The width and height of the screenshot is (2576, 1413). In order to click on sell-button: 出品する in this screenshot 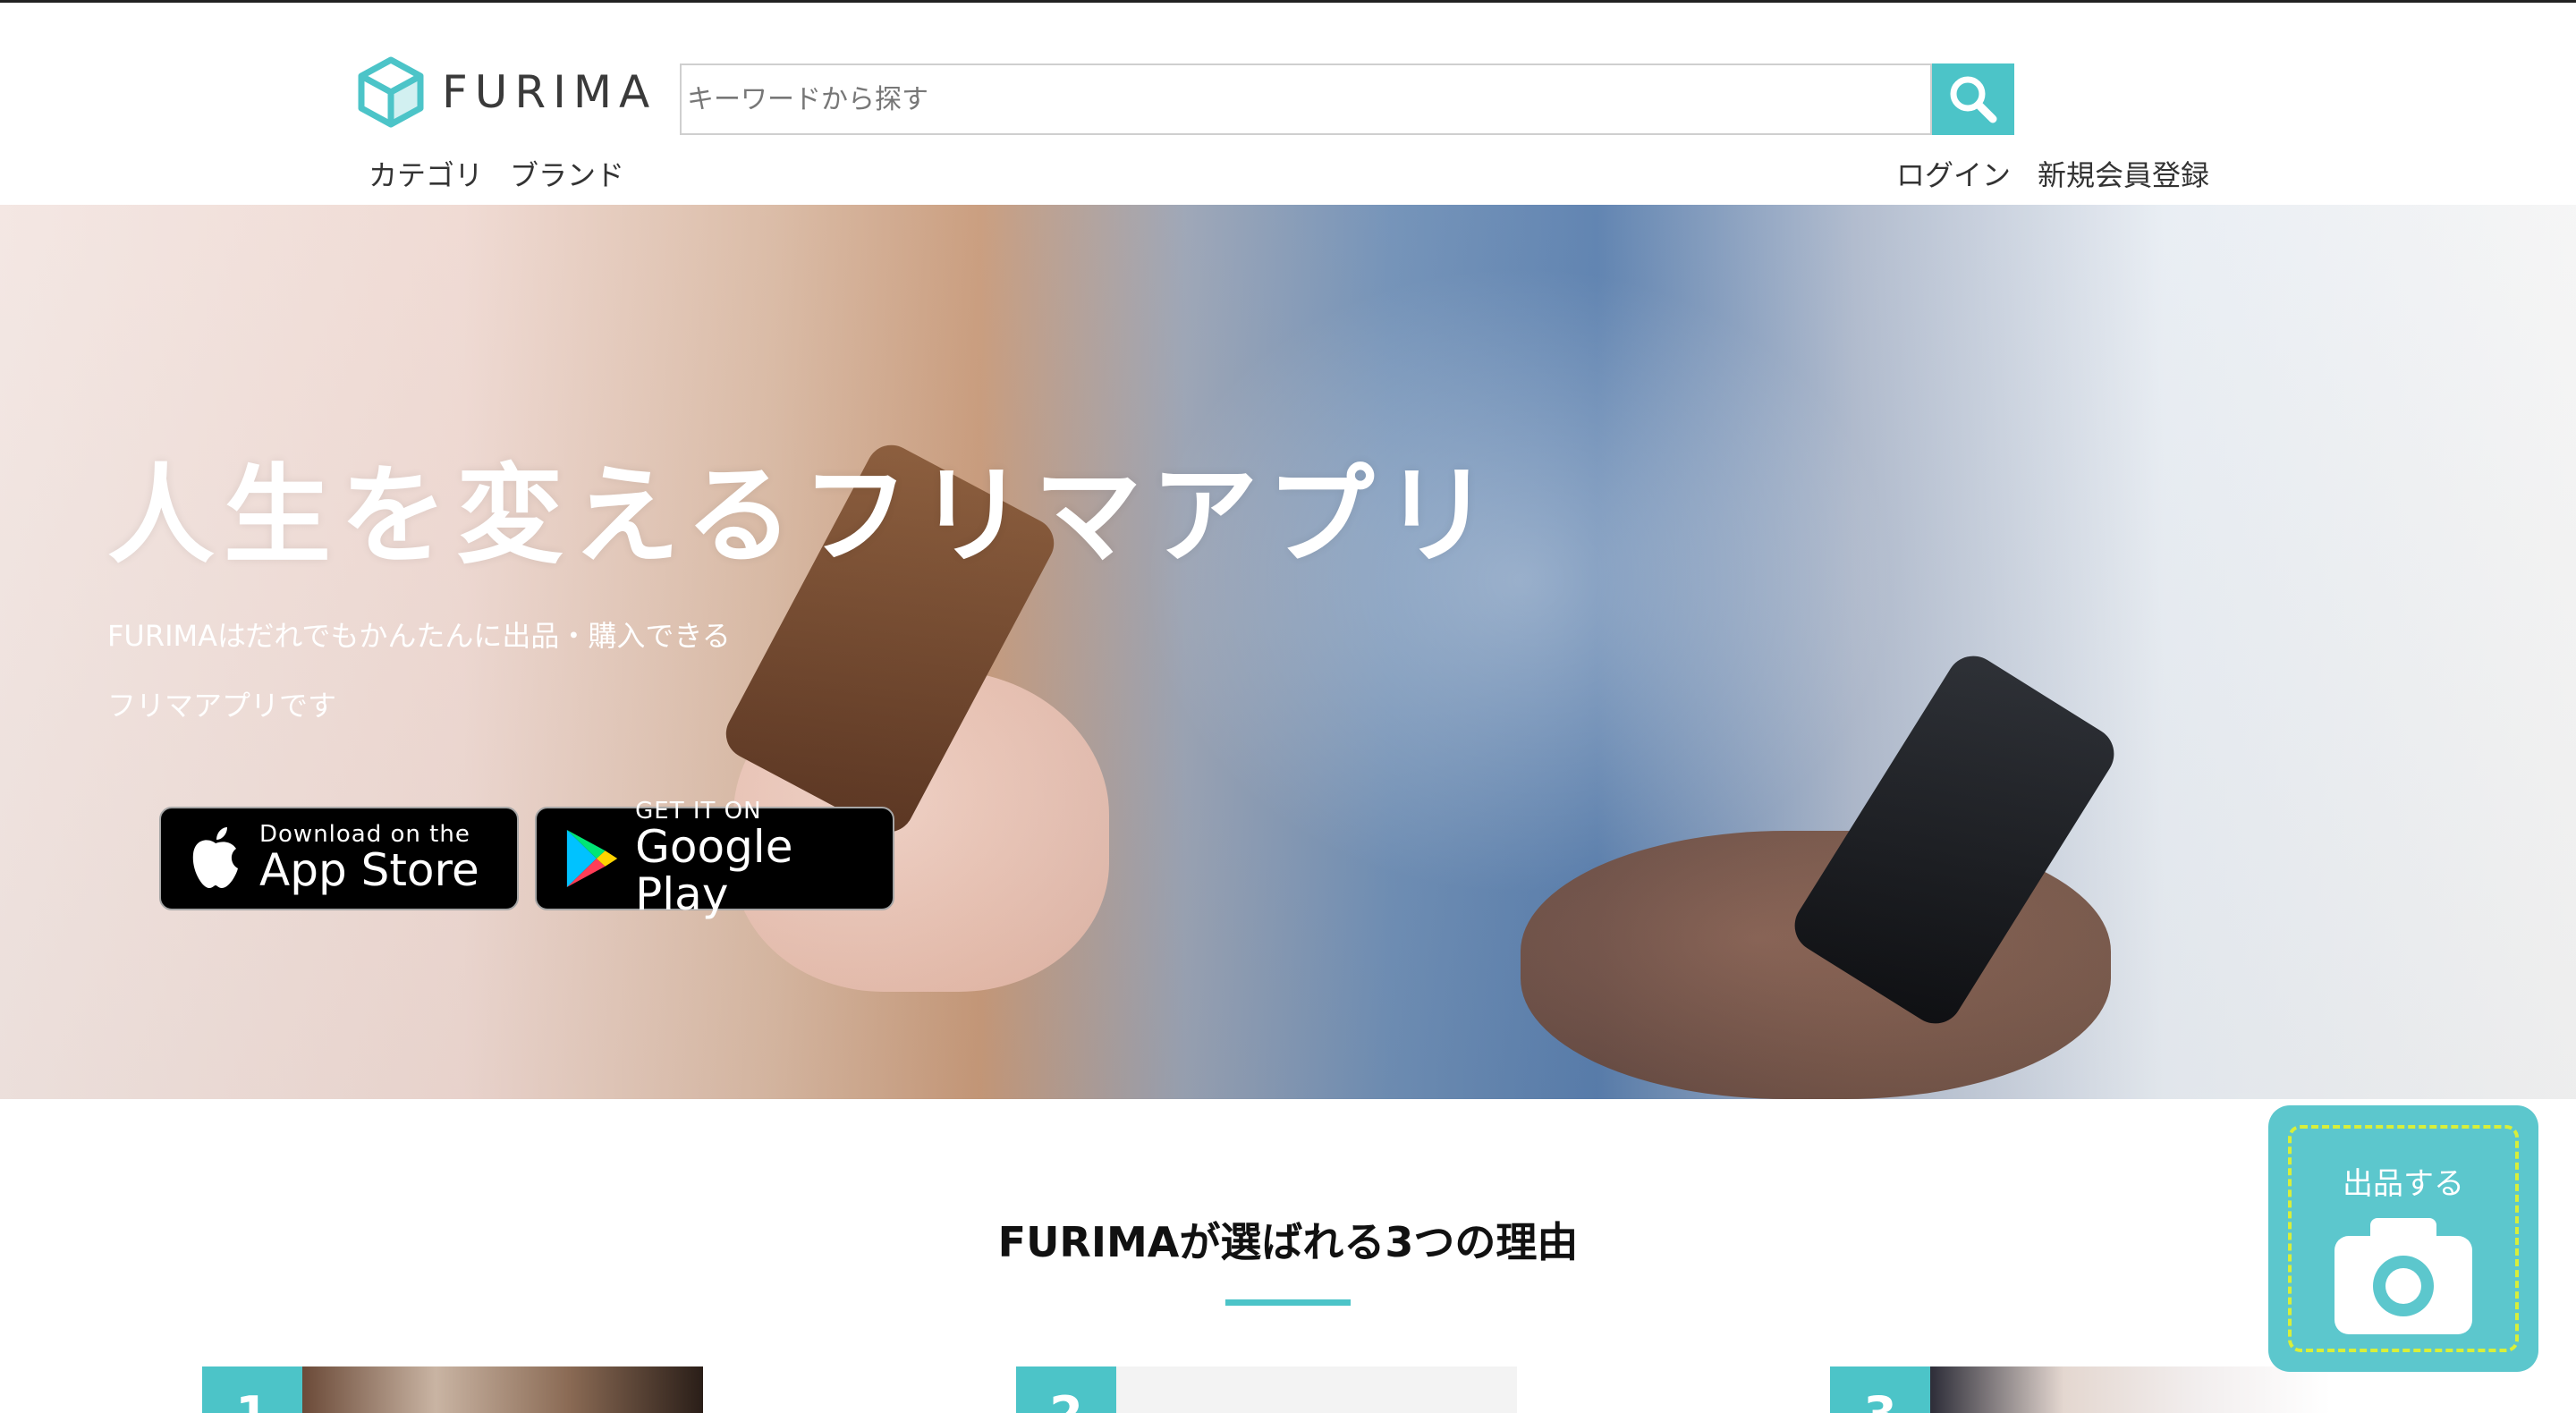, I will do `click(2403, 1238)`.